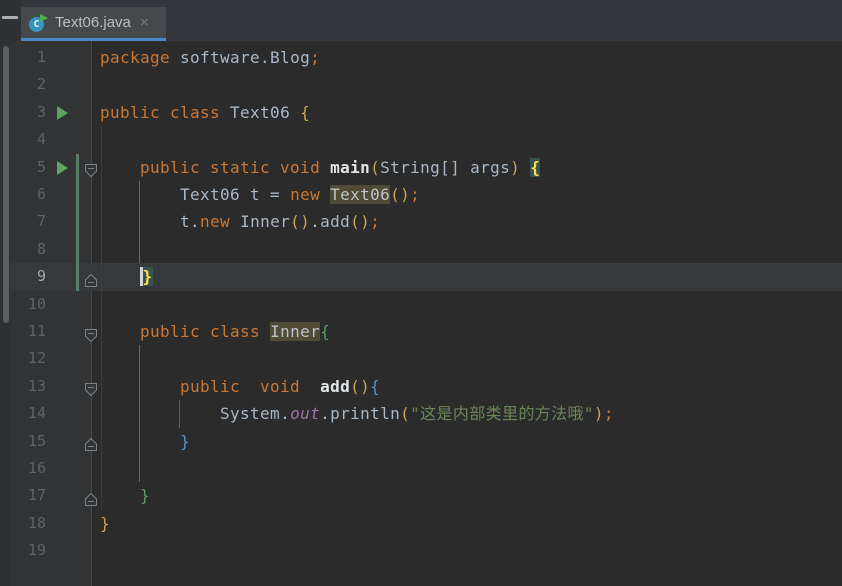 Image resolution: width=842 pixels, height=586 pixels. Describe the element at coordinates (467, 221) in the screenshot. I see `code-line: t.new Inner().add();` at that location.